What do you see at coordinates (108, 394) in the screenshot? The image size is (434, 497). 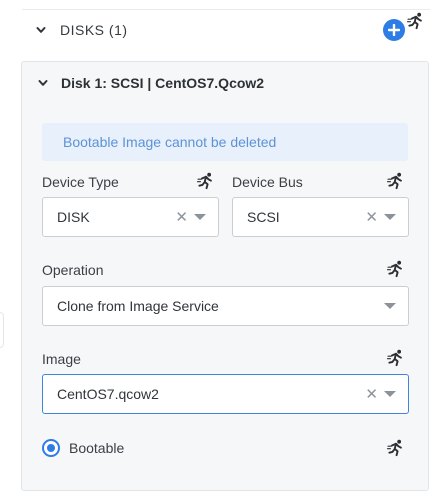 I see `image-value: CentOS7.qcow2` at bounding box center [108, 394].